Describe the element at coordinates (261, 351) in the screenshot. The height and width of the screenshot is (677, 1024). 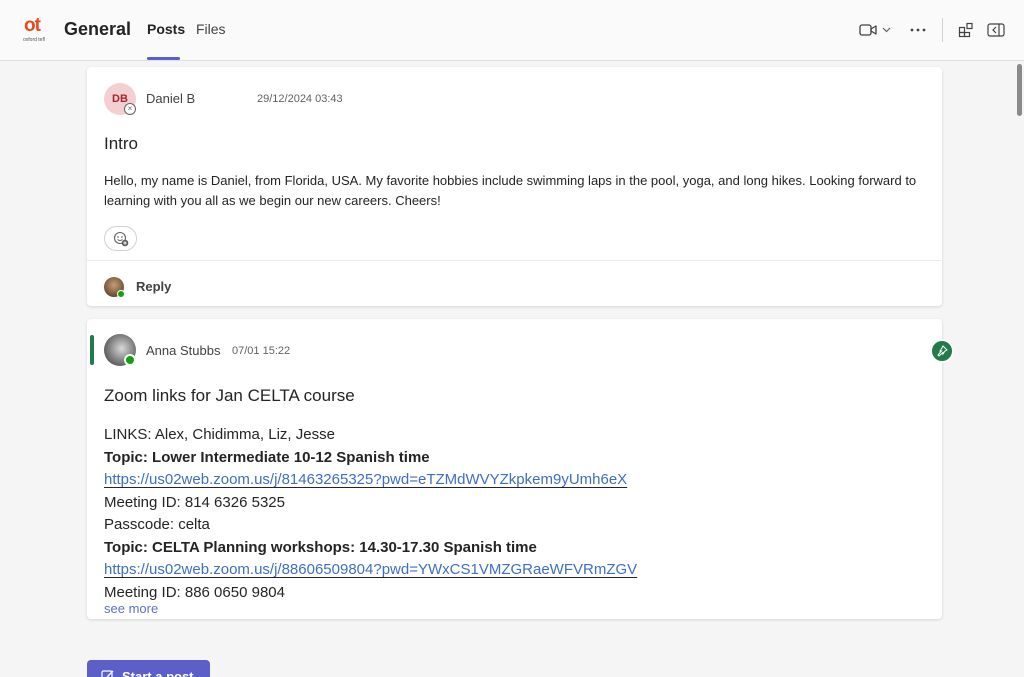
I see `post-timestamp: 07/01 15:22` at that location.